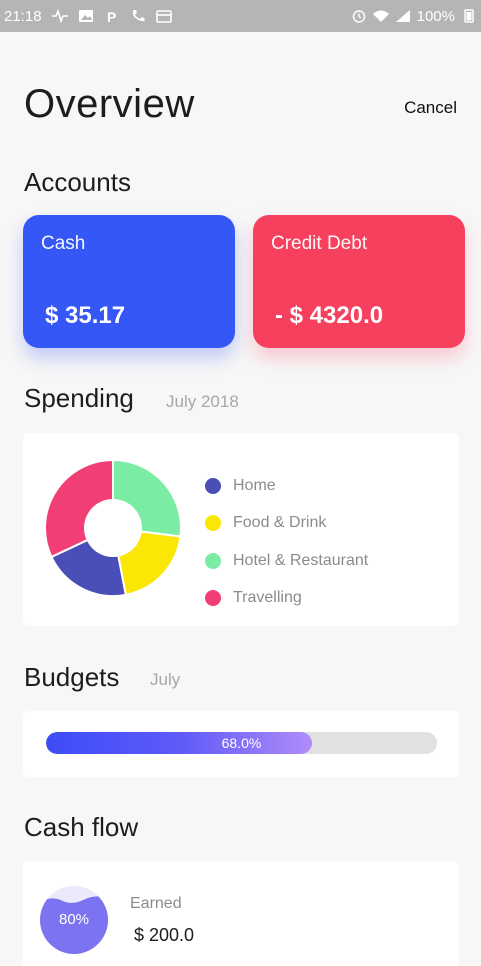 Image resolution: width=481 pixels, height=966 pixels. Describe the element at coordinates (63, 243) in the screenshot. I see `account-label: Cash` at that location.